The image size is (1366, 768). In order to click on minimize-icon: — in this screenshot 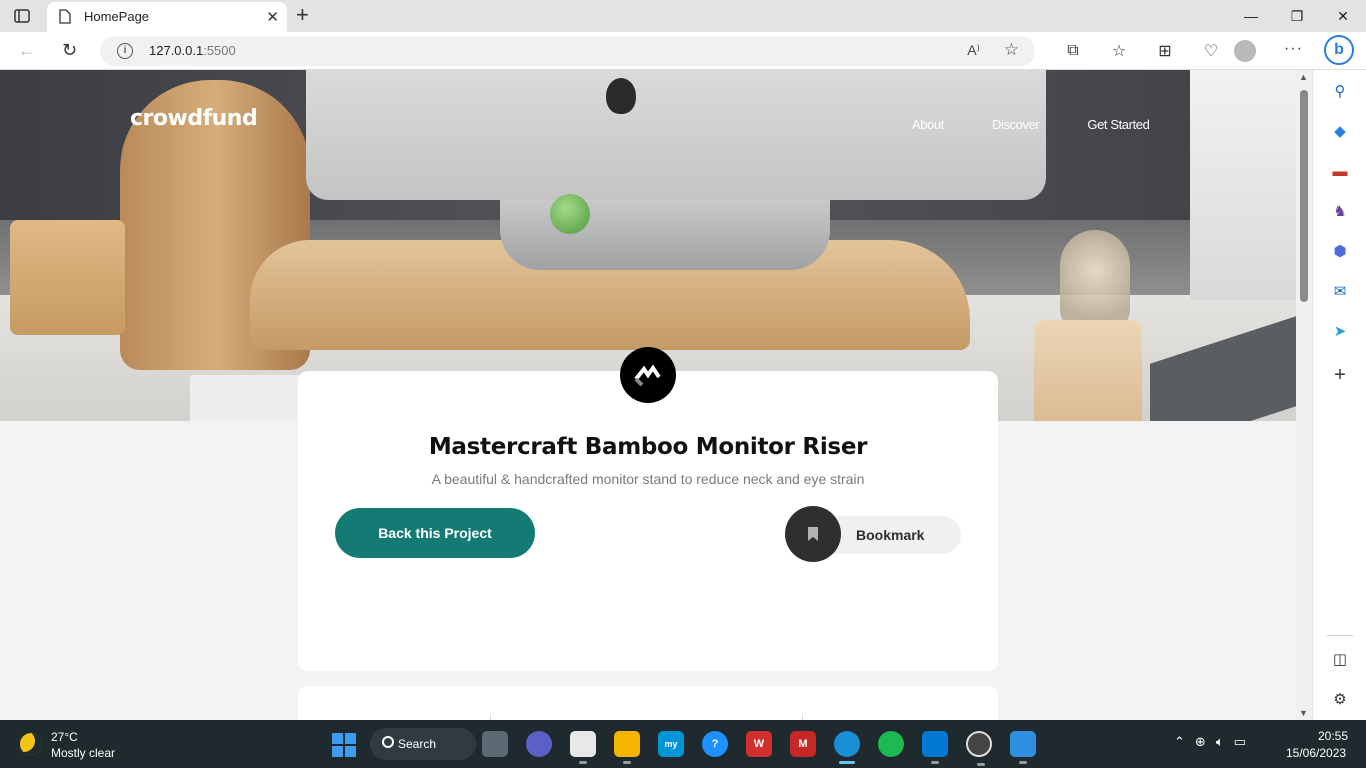, I will do `click(1251, 16)`.